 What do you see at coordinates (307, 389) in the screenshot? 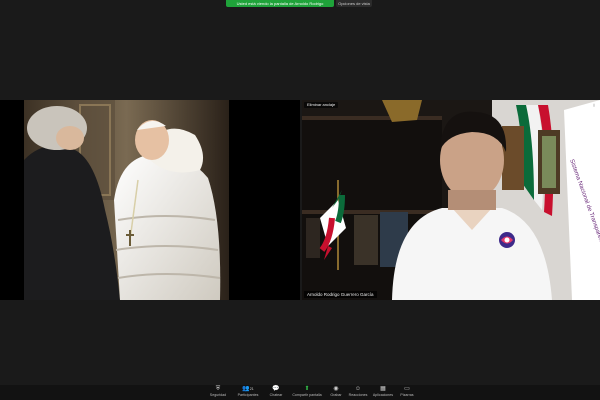
I see `share-screen-icon: ⬆` at bounding box center [307, 389].